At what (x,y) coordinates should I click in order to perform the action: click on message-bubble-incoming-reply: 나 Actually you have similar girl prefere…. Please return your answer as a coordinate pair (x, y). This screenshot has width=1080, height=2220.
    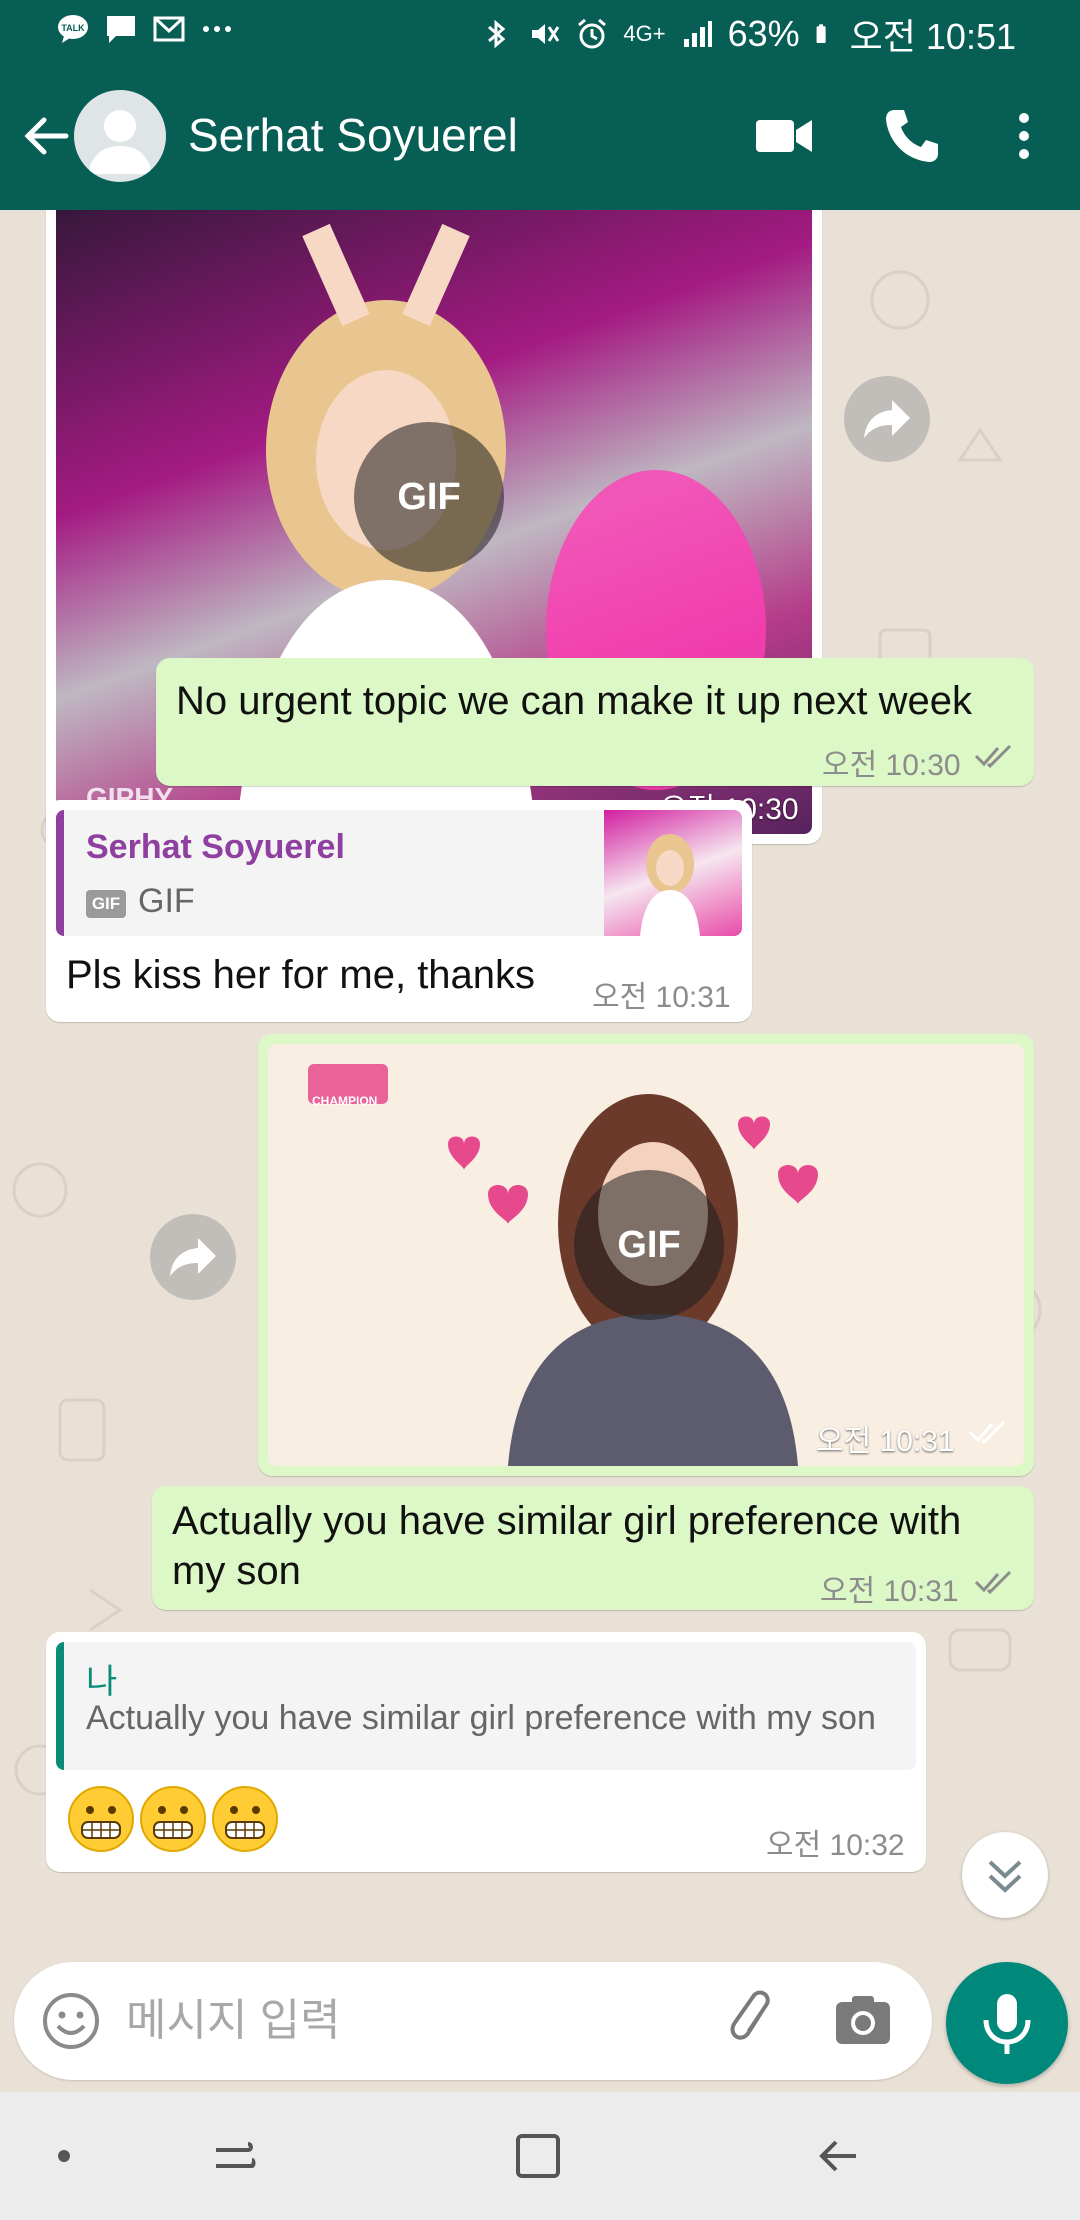
    Looking at the image, I should click on (486, 1752).